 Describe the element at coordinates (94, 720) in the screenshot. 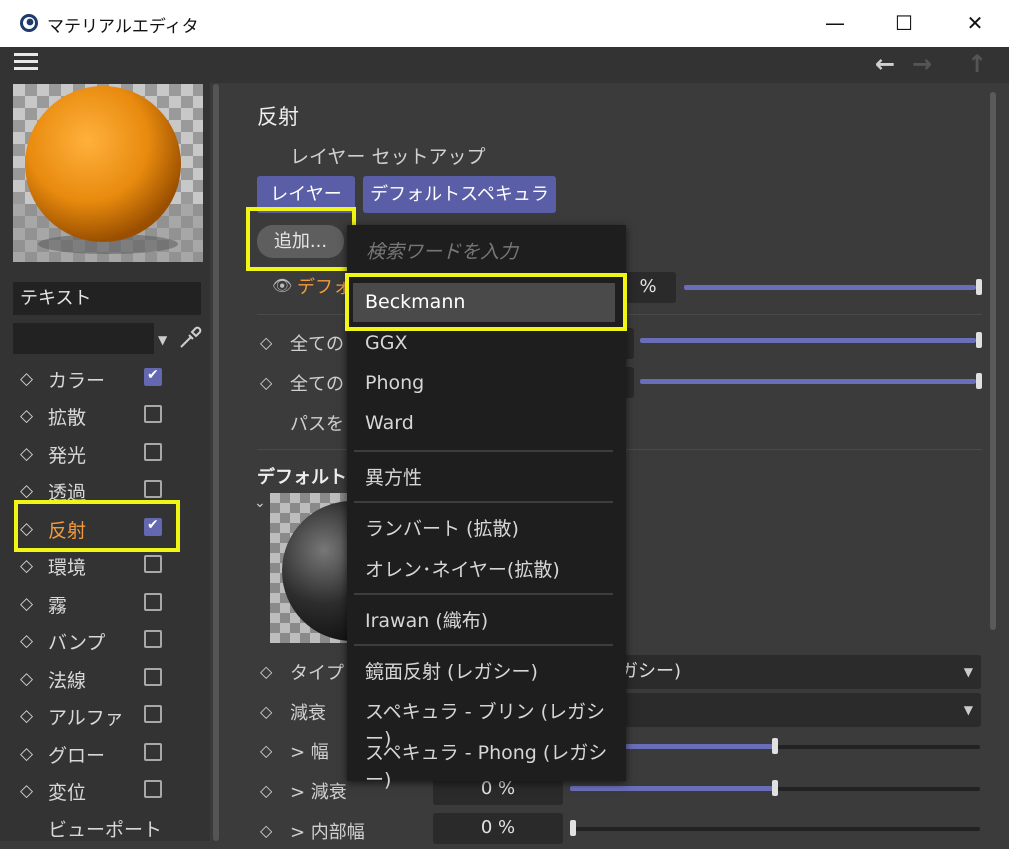

I see `channel-item: ◇ アルファ` at that location.